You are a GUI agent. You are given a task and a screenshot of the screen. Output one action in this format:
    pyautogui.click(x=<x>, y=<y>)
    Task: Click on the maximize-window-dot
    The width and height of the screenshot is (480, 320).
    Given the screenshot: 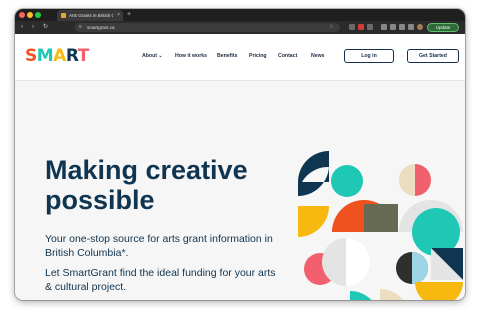 What is the action you would take?
    pyautogui.click(x=38, y=15)
    